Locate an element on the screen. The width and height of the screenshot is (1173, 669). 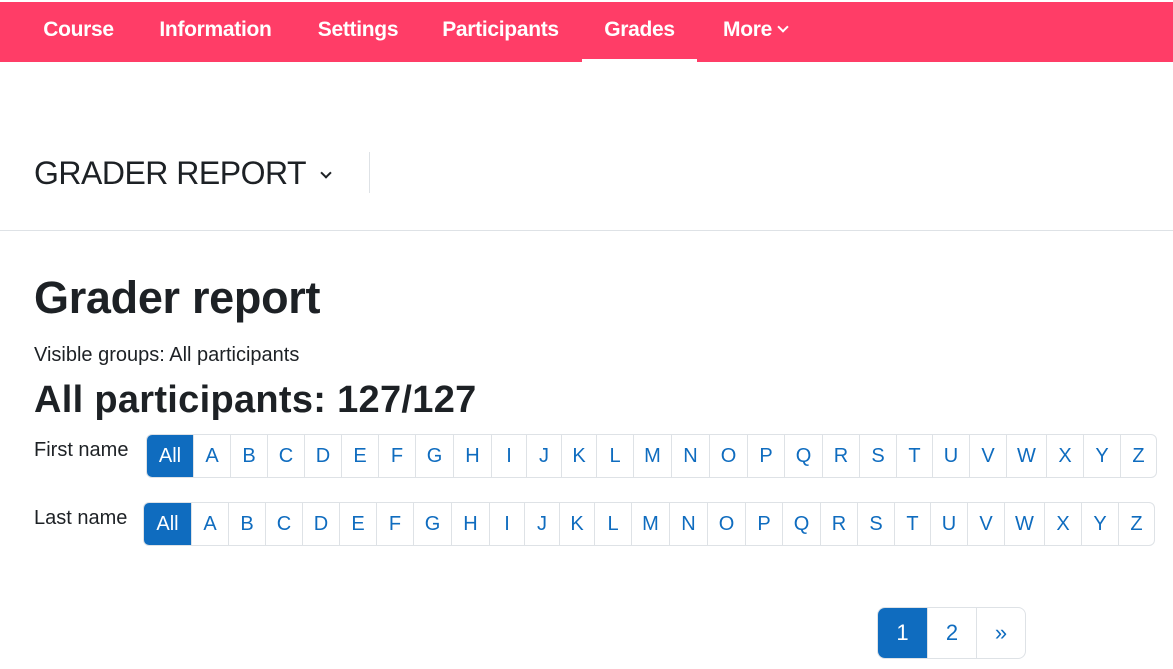
last-name-initial-m: M is located at coordinates (650, 524).